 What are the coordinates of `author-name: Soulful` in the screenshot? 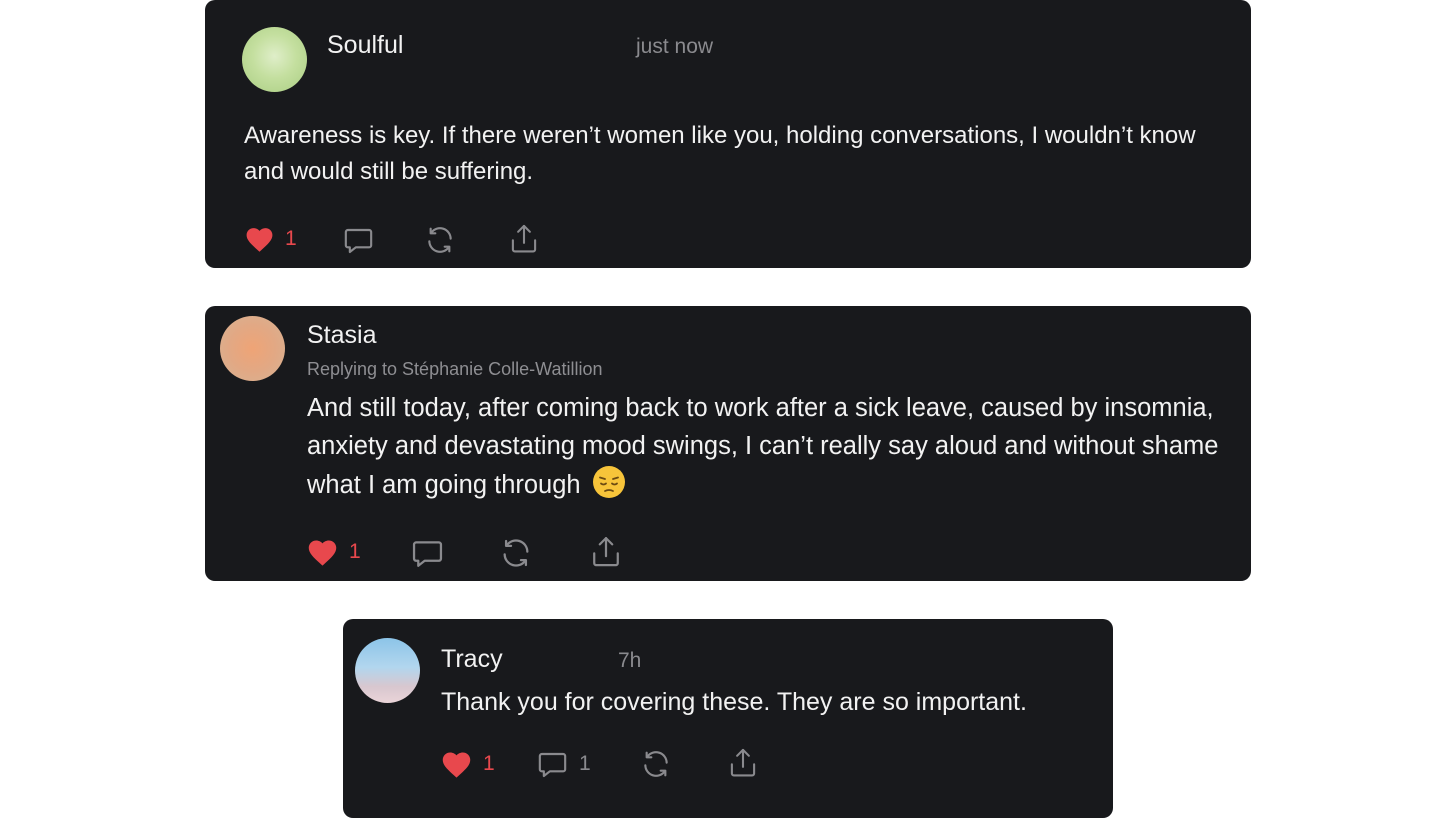 It's located at (365, 45).